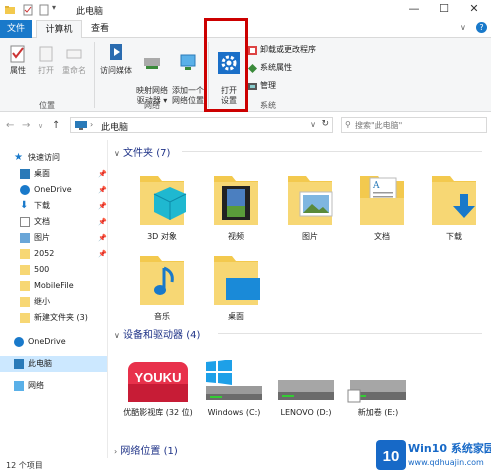 The height and width of the screenshot is (474, 491). Describe the element at coordinates (234, 389) in the screenshot. I see `drive-c: Windows (C:)` at that location.